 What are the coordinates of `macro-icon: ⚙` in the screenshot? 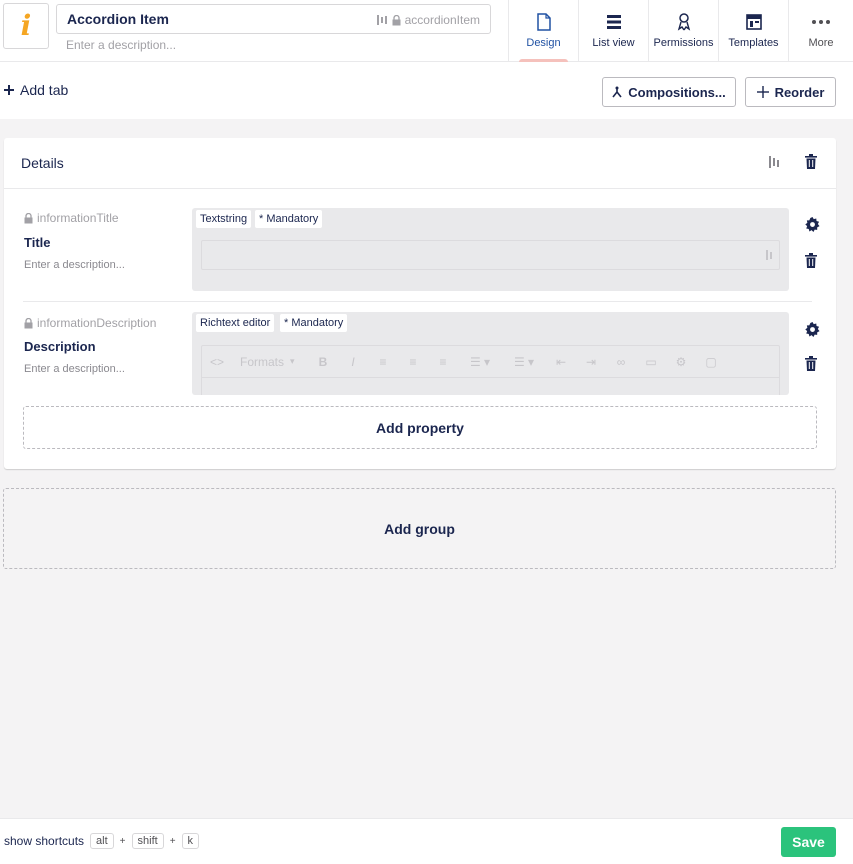 It's located at (681, 361).